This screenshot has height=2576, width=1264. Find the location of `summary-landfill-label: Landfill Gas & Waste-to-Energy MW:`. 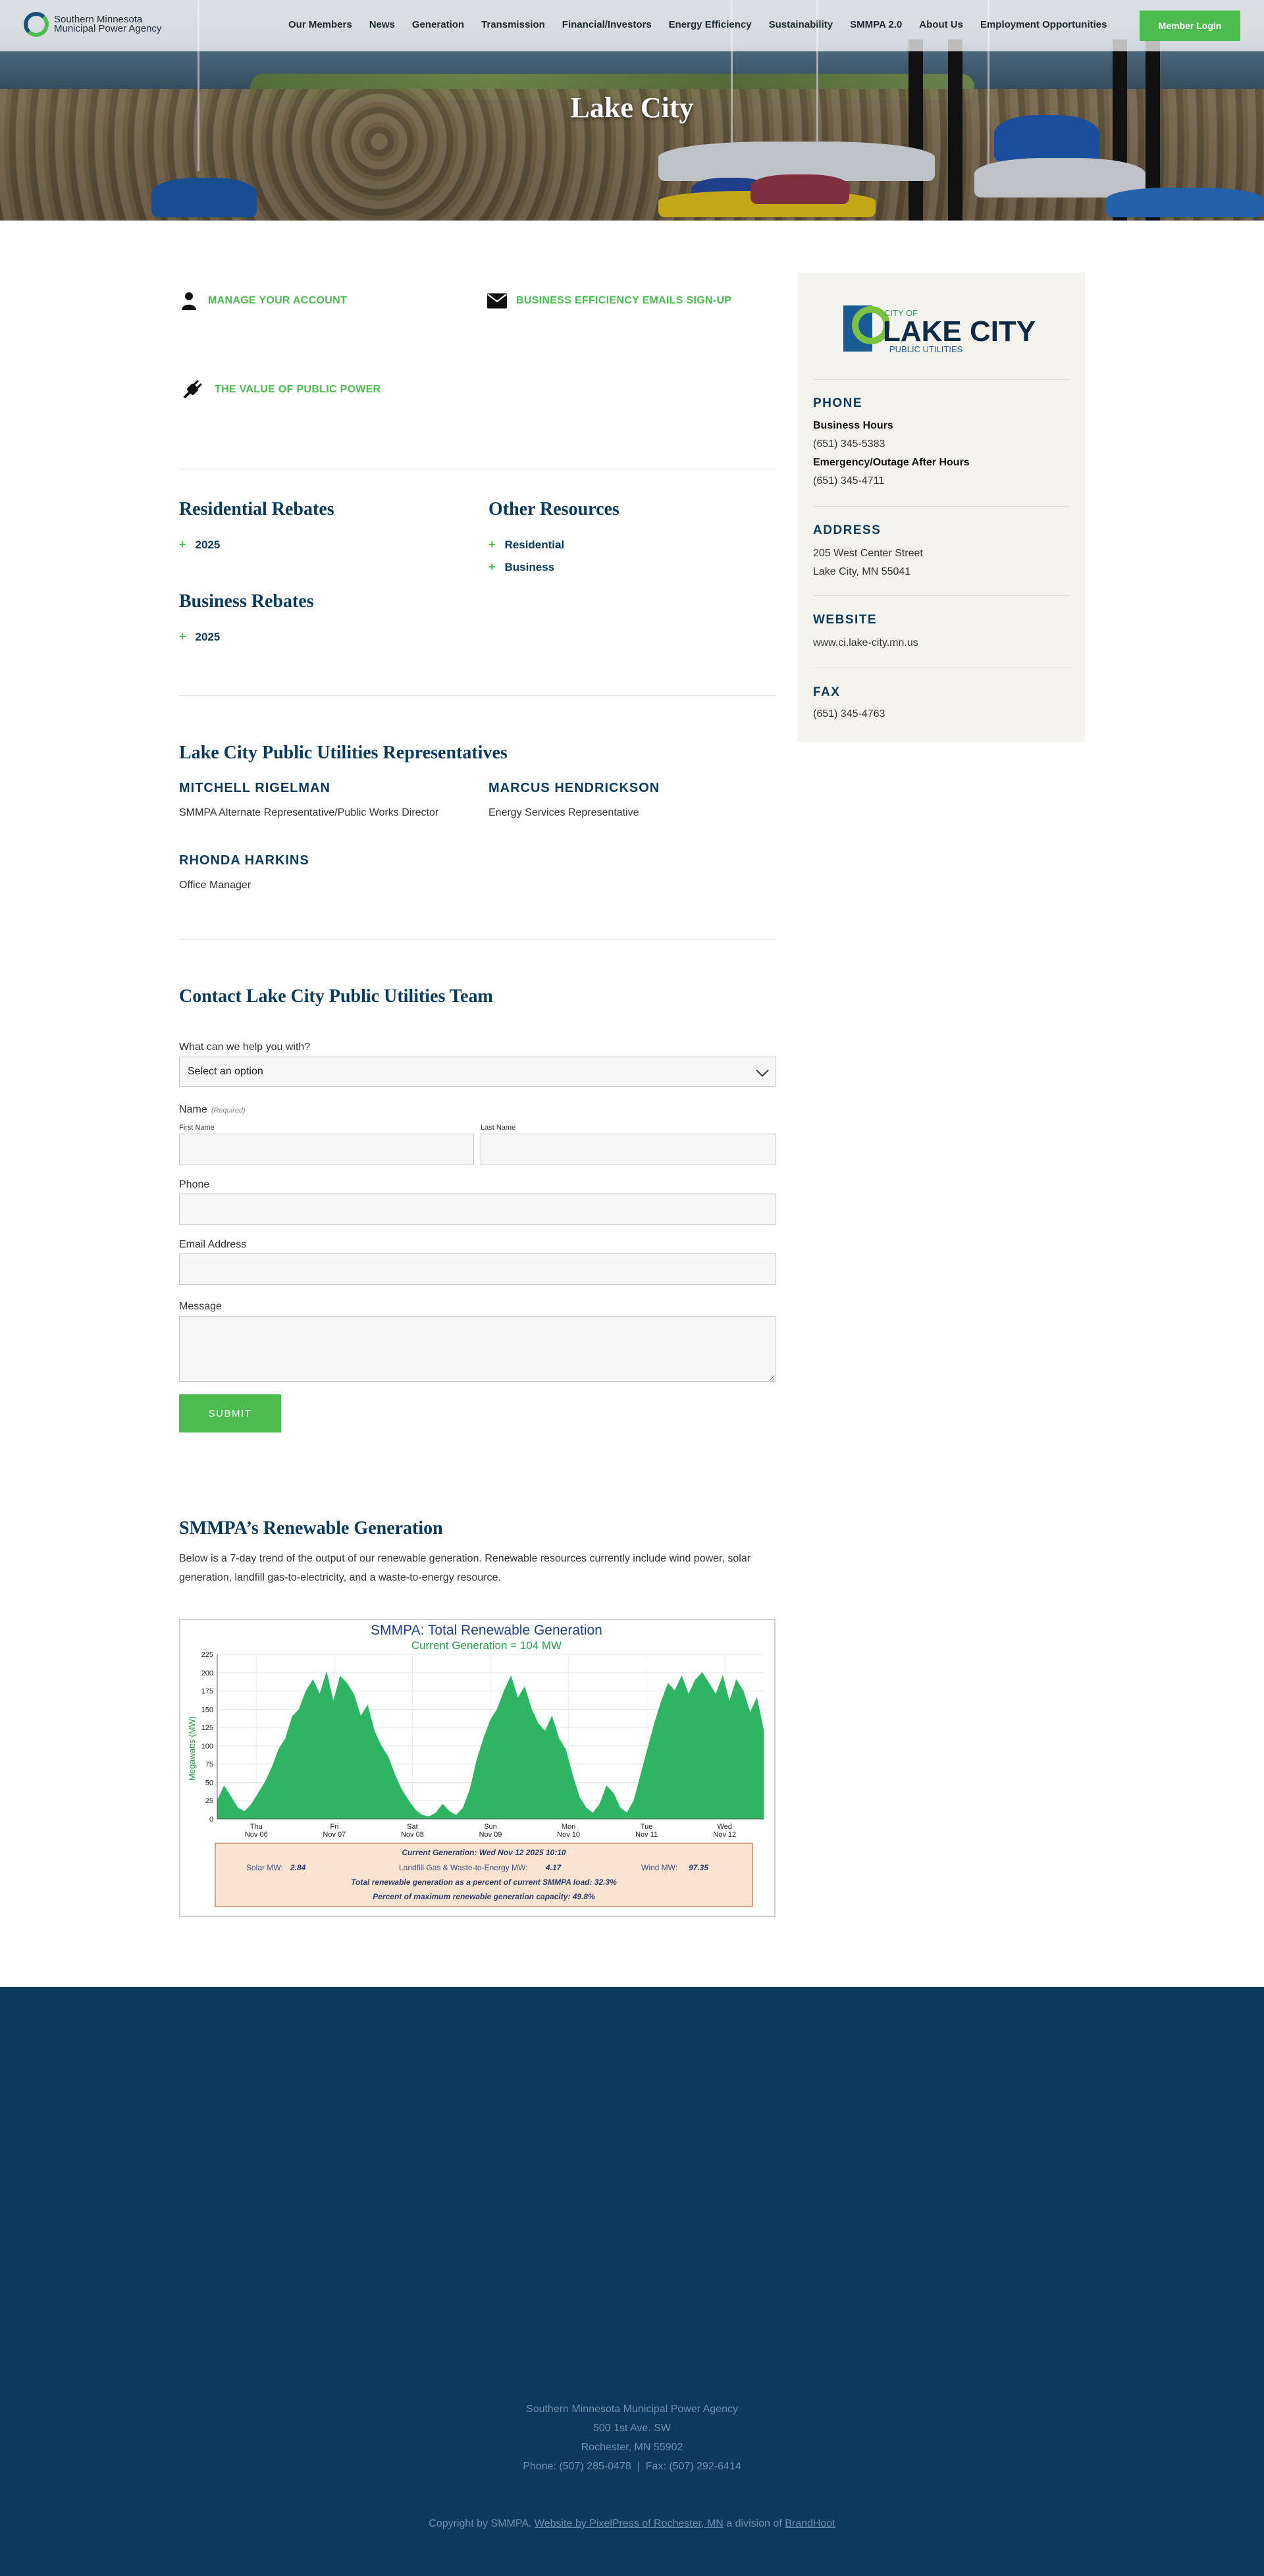

summary-landfill-label: Landfill Gas & Waste-to-Energy MW: is located at coordinates (463, 1867).